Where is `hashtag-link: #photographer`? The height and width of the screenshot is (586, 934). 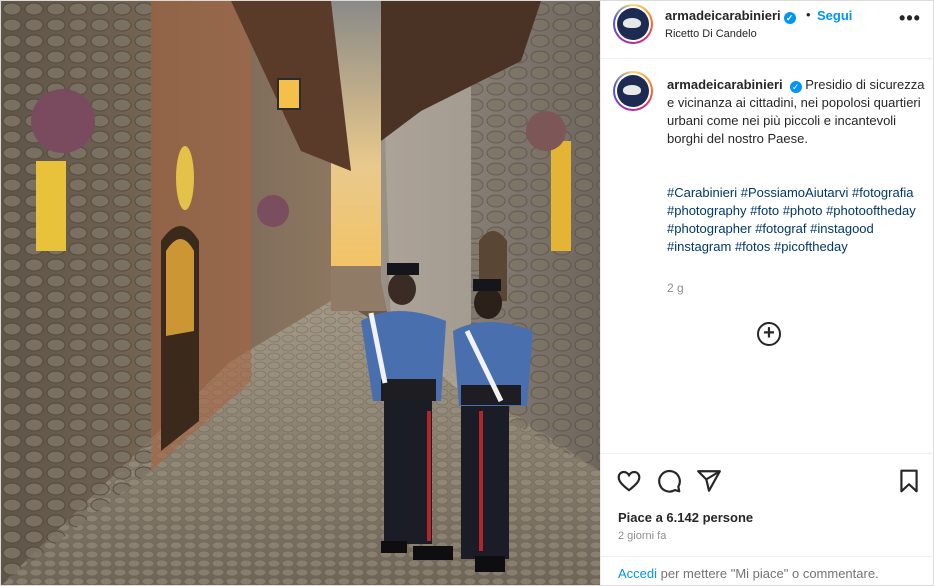
hashtag-link: #photographer is located at coordinates (709, 228).